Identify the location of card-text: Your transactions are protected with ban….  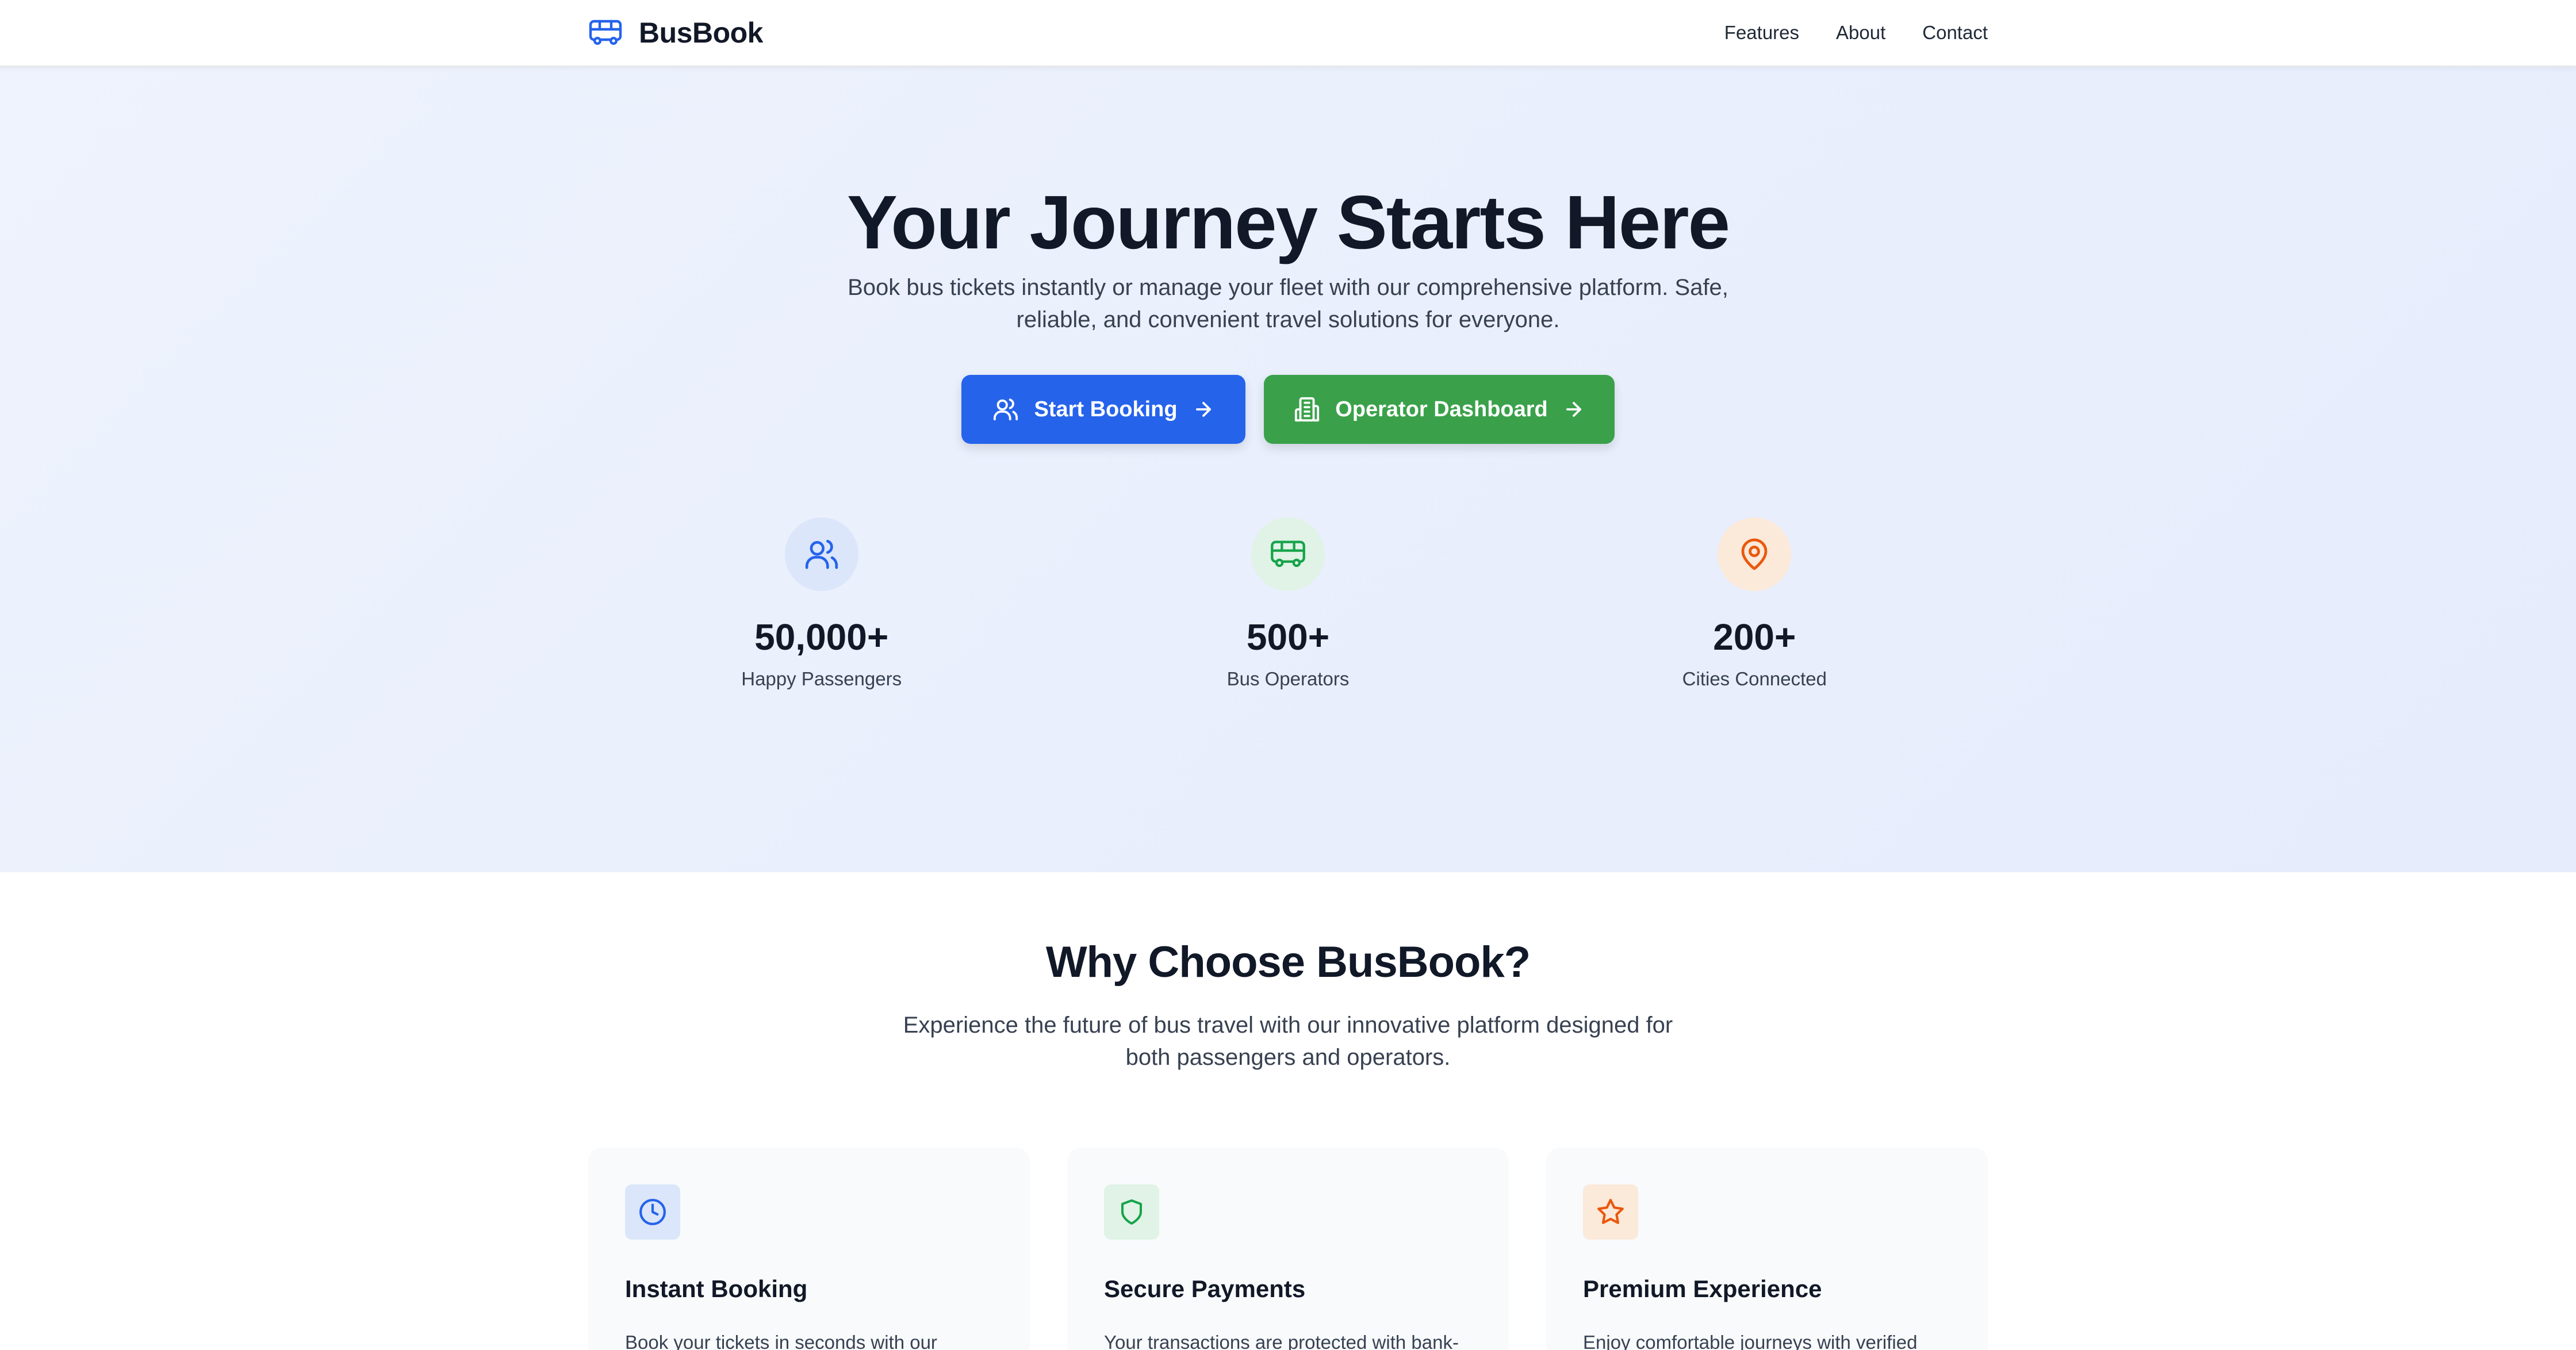
(1281, 1341).